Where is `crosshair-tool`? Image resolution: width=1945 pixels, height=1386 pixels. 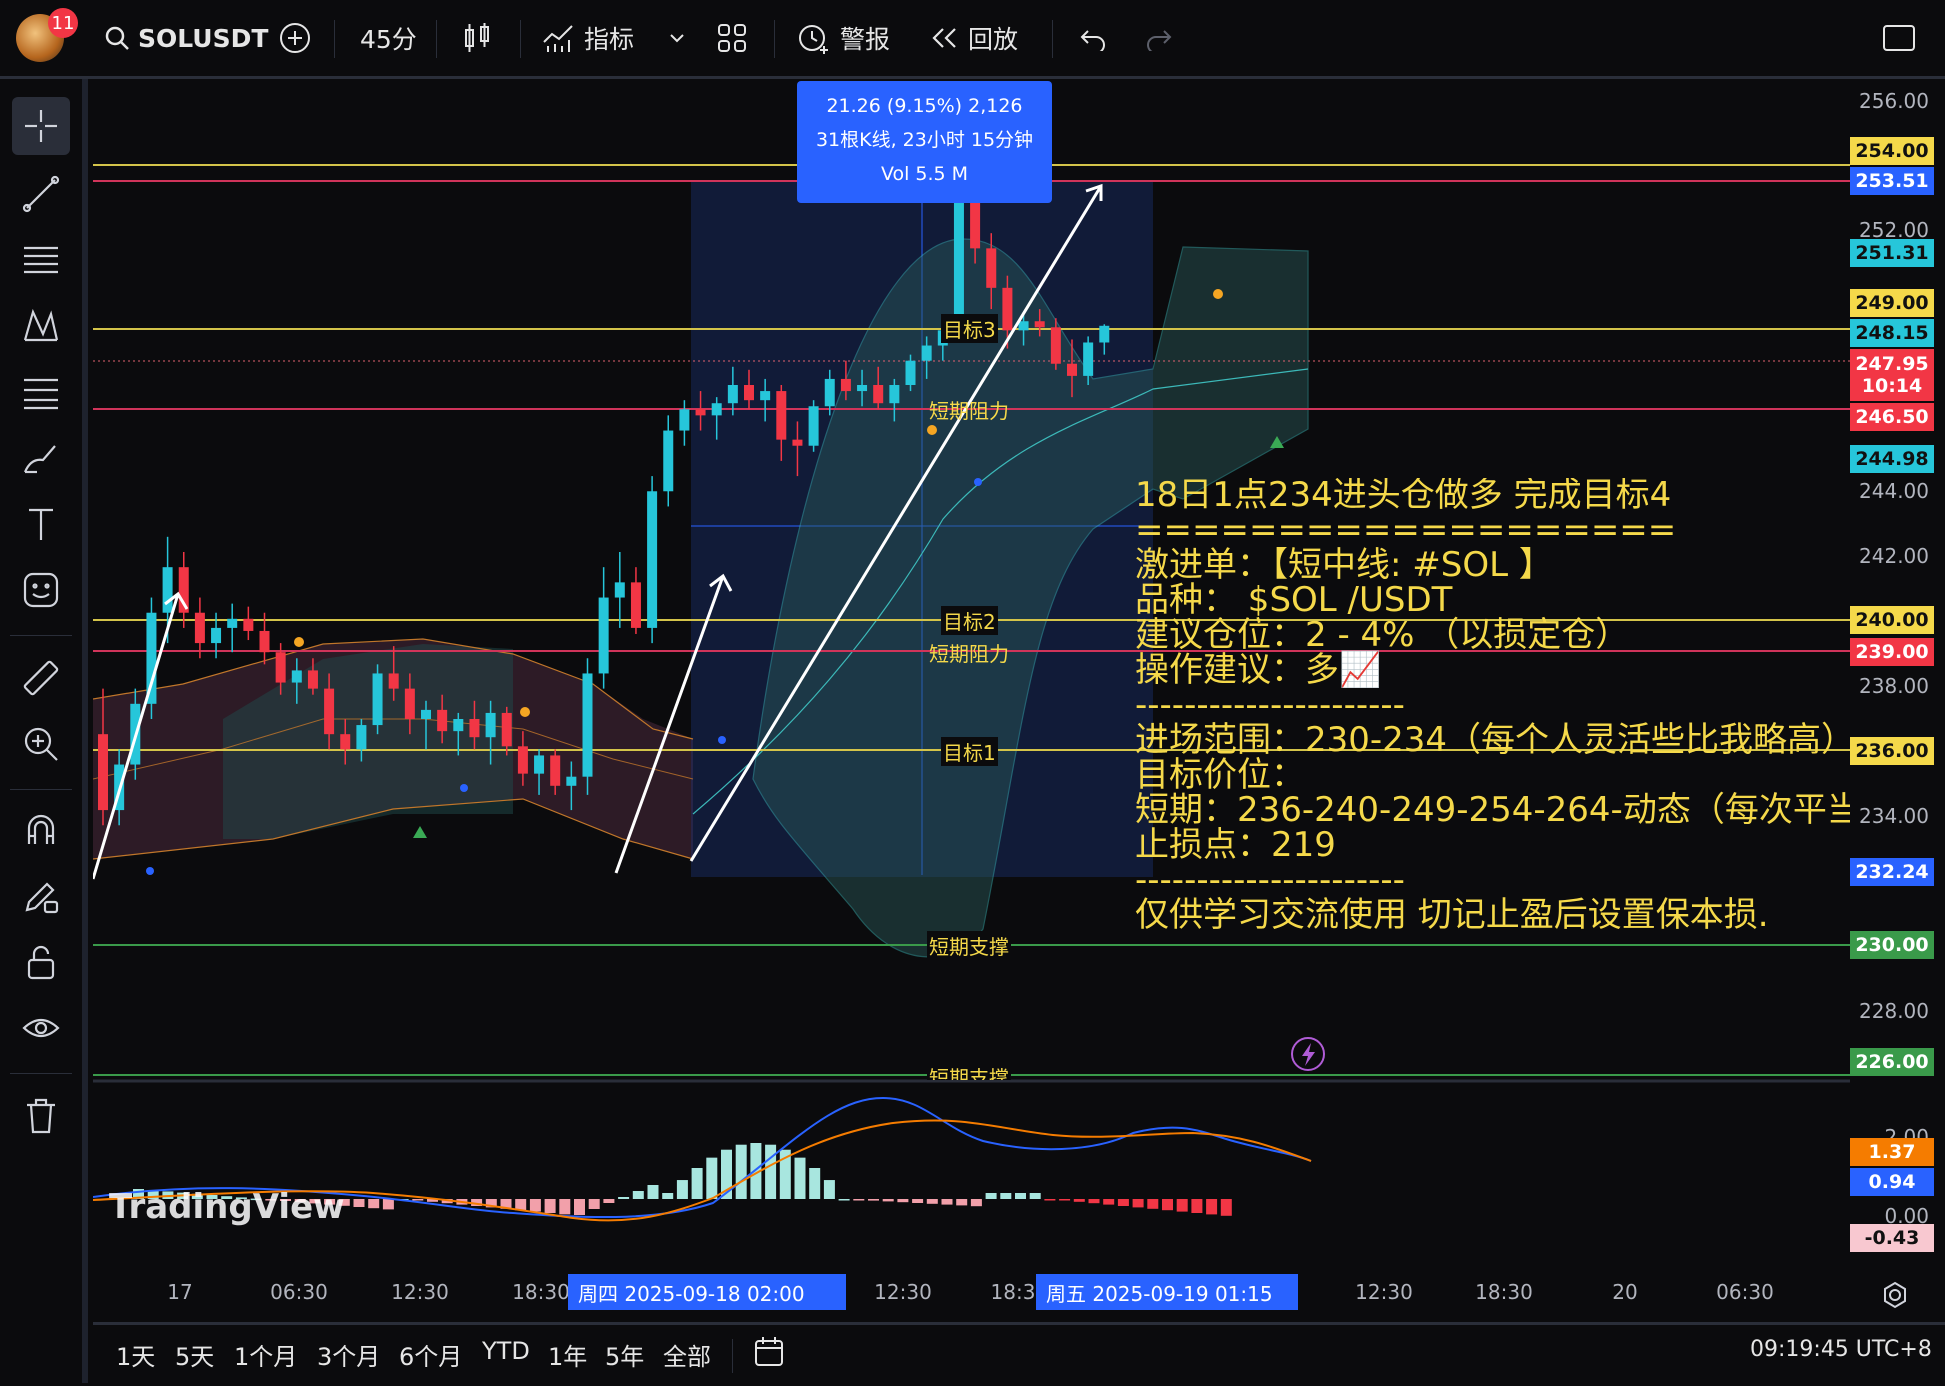 crosshair-tool is located at coordinates (41, 126).